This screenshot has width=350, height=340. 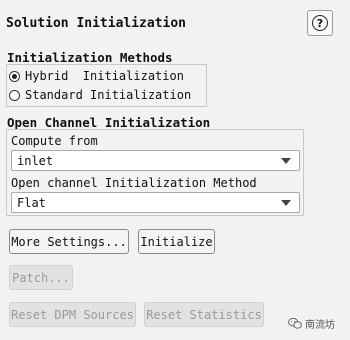 I want to click on help-icon: ?, so click(x=320, y=23).